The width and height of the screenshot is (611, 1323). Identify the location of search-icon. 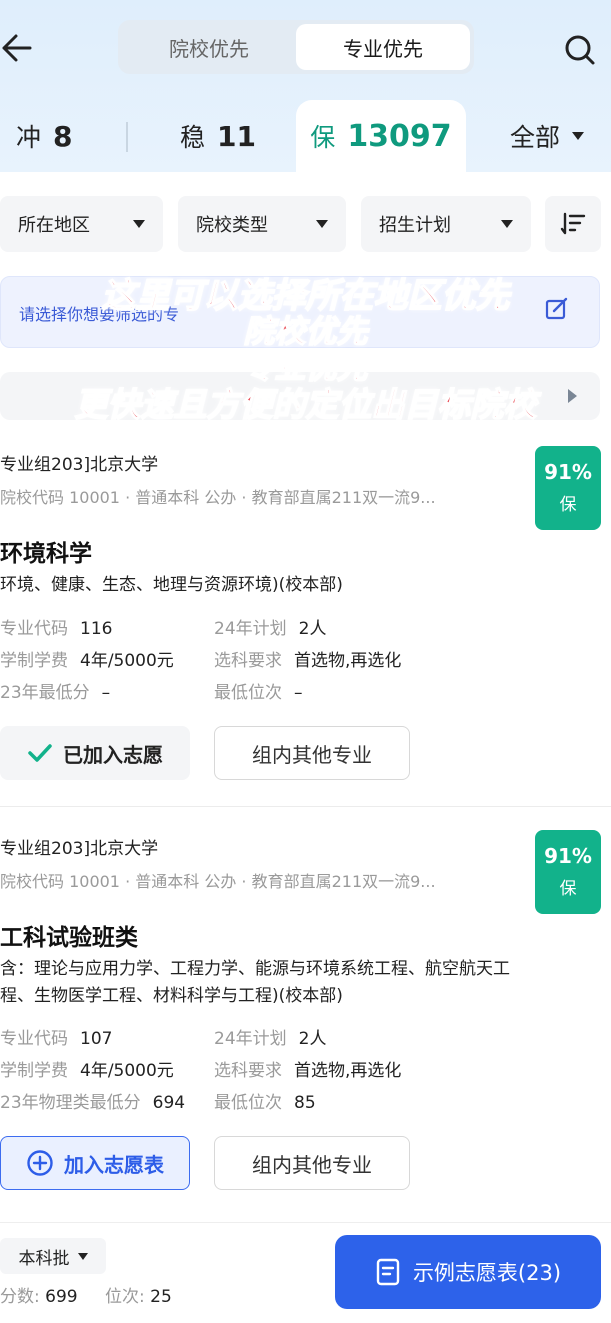
(580, 50).